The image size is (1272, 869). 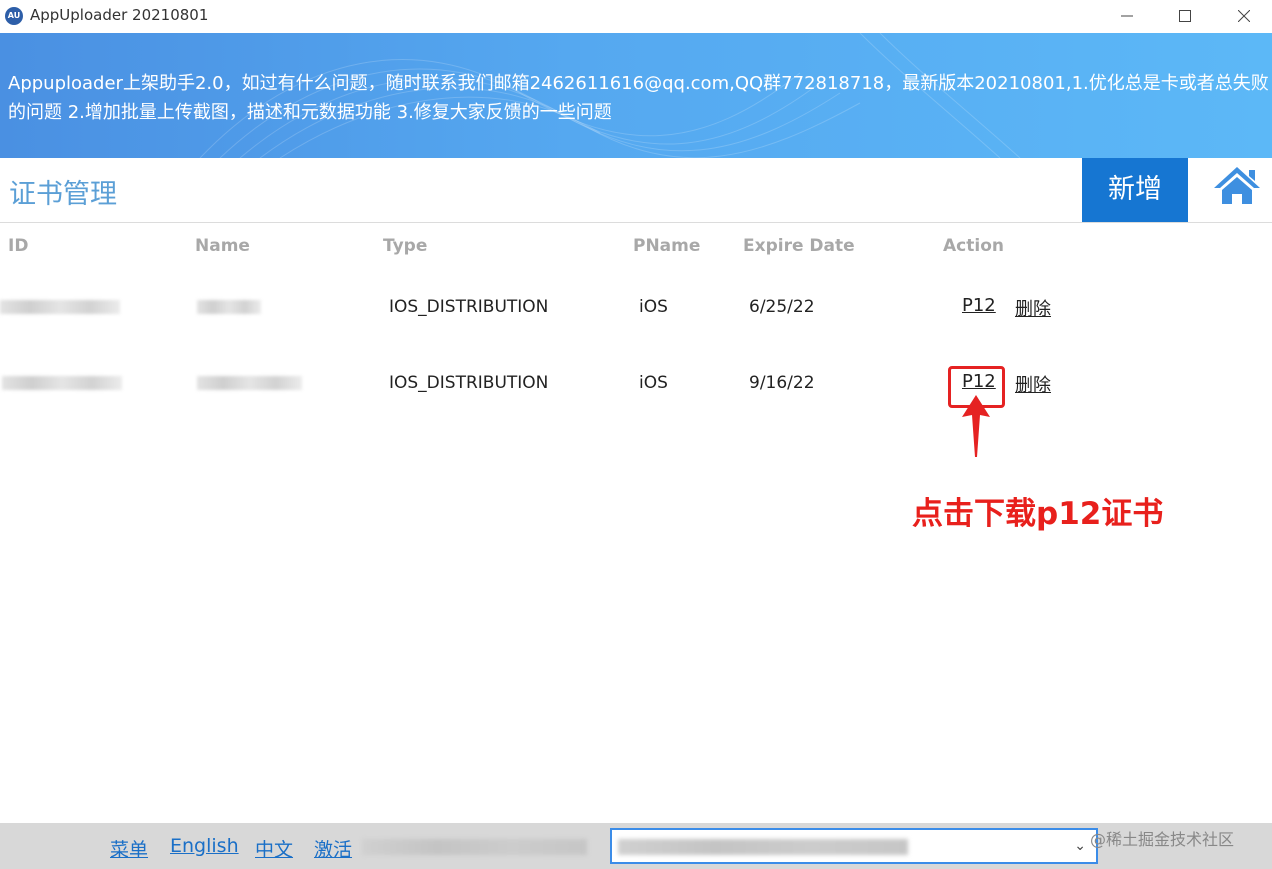 What do you see at coordinates (782, 307) in the screenshot?
I see `cell-expire-date: 6/25/22` at bounding box center [782, 307].